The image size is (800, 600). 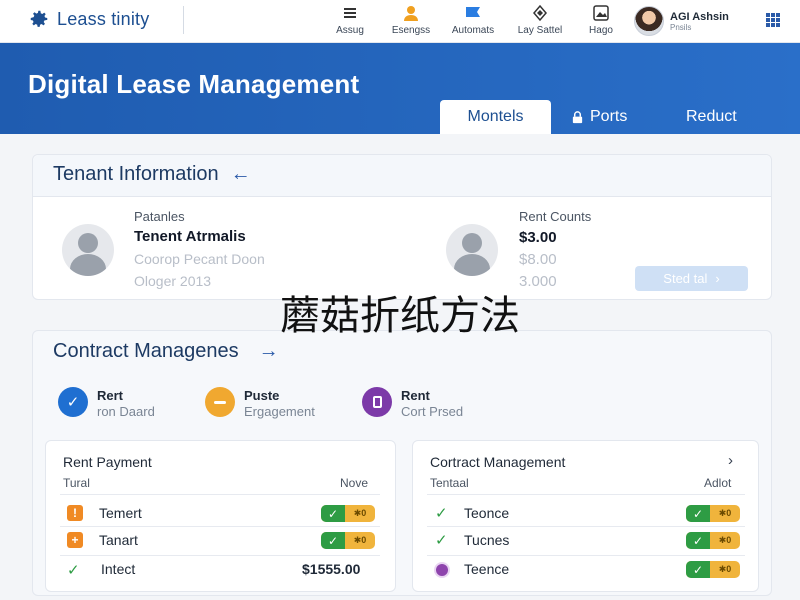 I want to click on row-amount: $1555.00, so click(x=331, y=569).